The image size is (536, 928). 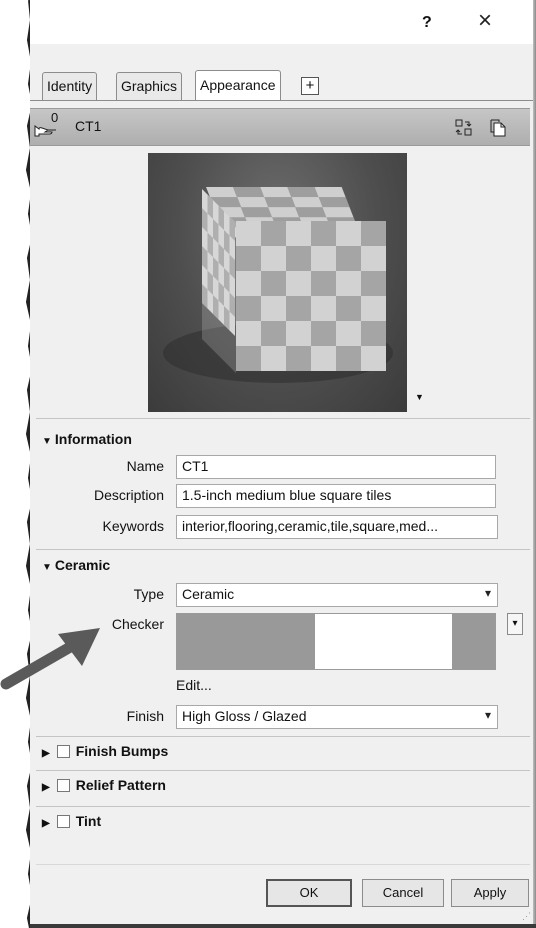 I want to click on tint-section: ▶ Tint, so click(x=71, y=821).